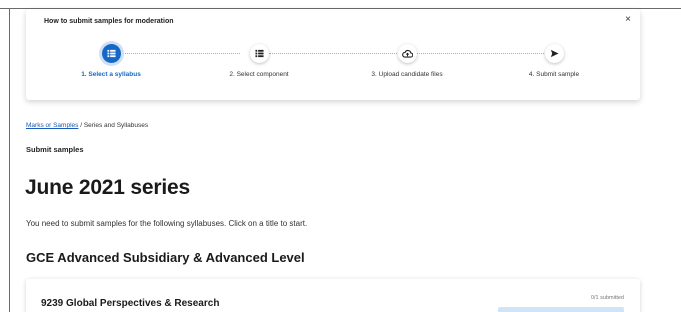 This screenshot has height=312, width=681. What do you see at coordinates (9, 160) in the screenshot?
I see `frame-border-left` at bounding box center [9, 160].